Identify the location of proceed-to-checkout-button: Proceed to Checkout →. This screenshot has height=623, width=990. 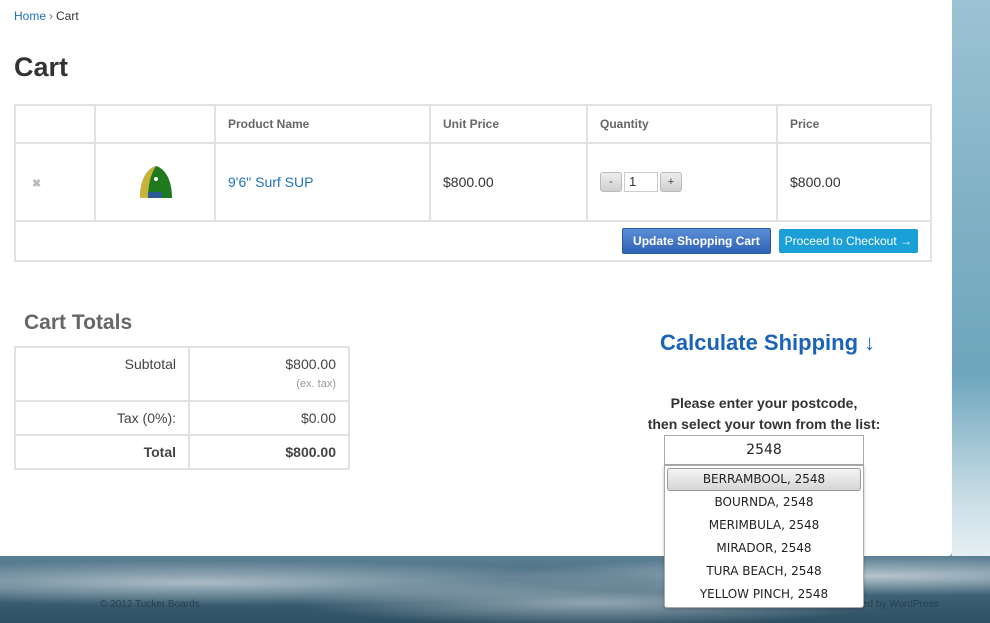
(848, 241).